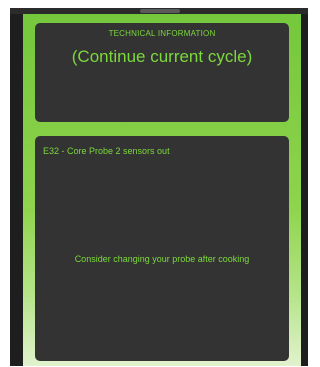  Describe the element at coordinates (160, 11) in the screenshot. I see `top-strip-handle` at that location.